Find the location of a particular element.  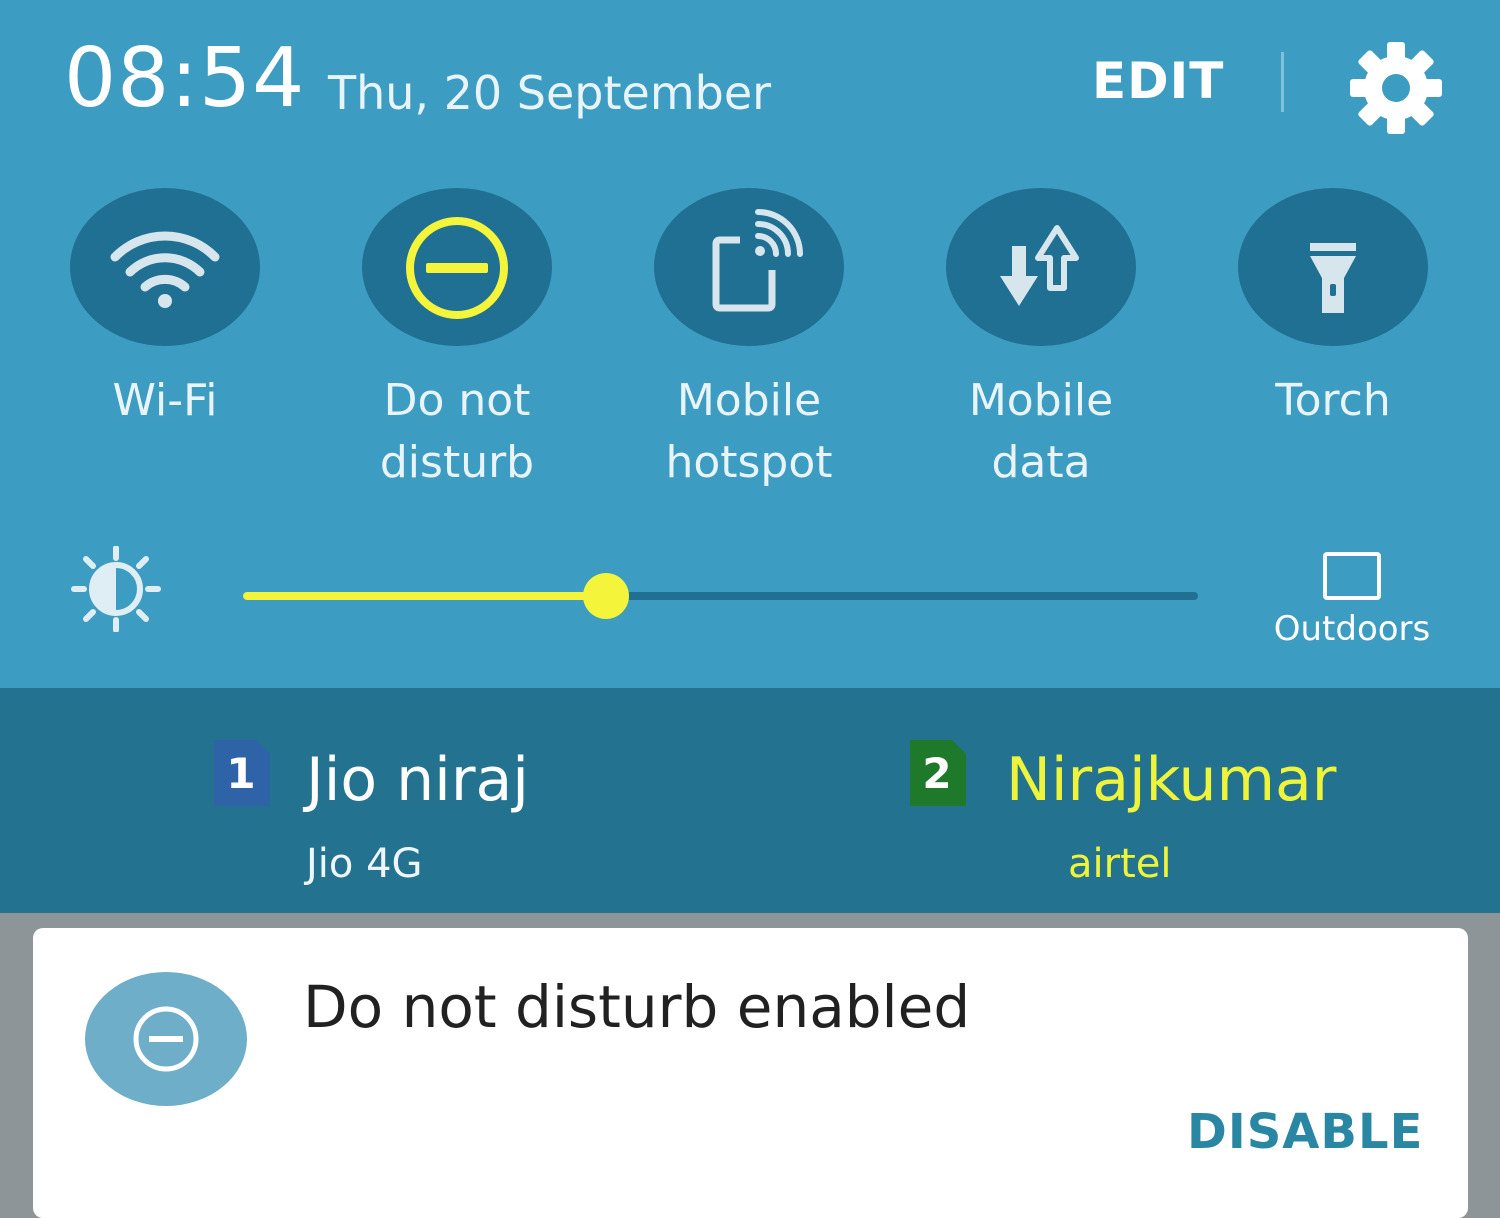

outdoors-toggle: Outdoors is located at coordinates (1352, 599).